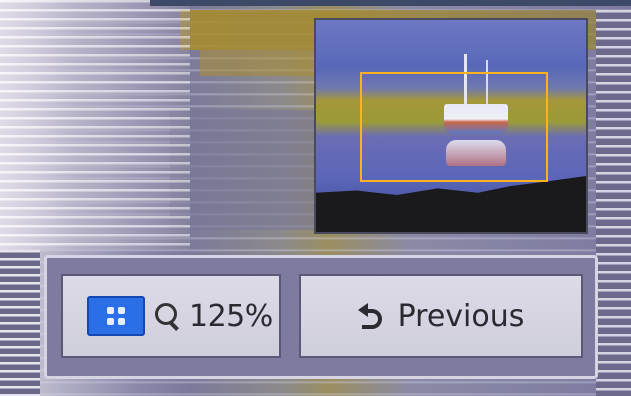  Describe the element at coordinates (231, 316) in the screenshot. I see `zoom-level-text: 125%` at that location.